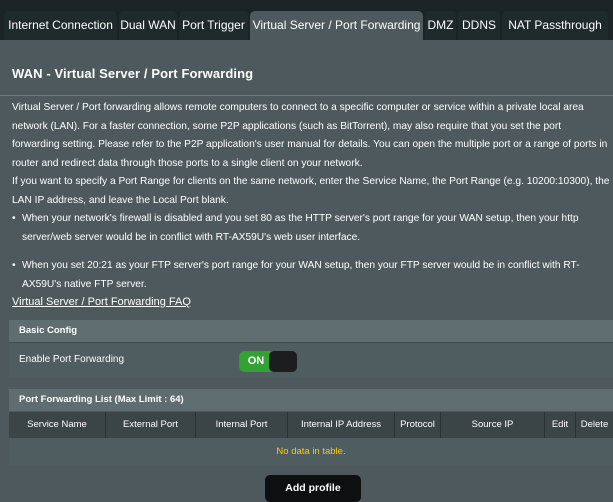  I want to click on col-service-name: Service Name, so click(57, 425).